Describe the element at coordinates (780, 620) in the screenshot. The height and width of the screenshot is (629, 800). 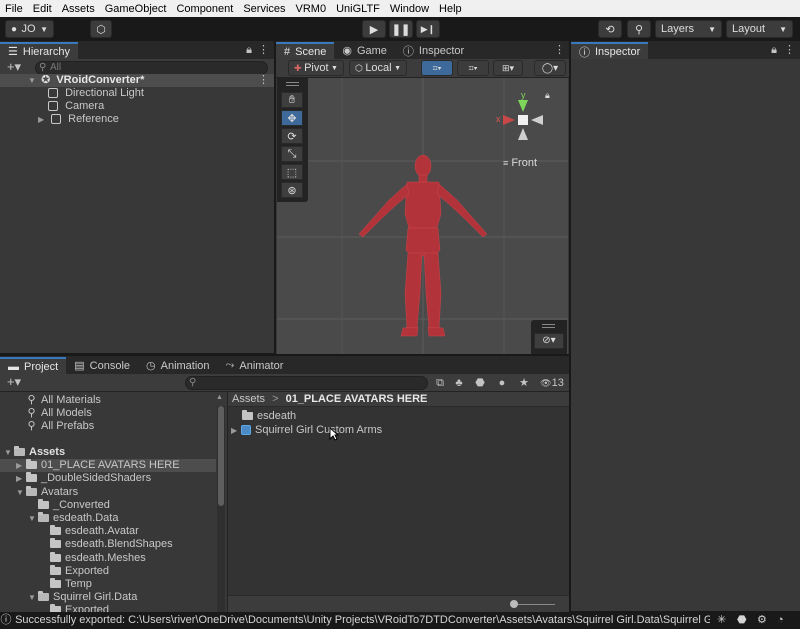
I see `progress-icon: ◔` at that location.